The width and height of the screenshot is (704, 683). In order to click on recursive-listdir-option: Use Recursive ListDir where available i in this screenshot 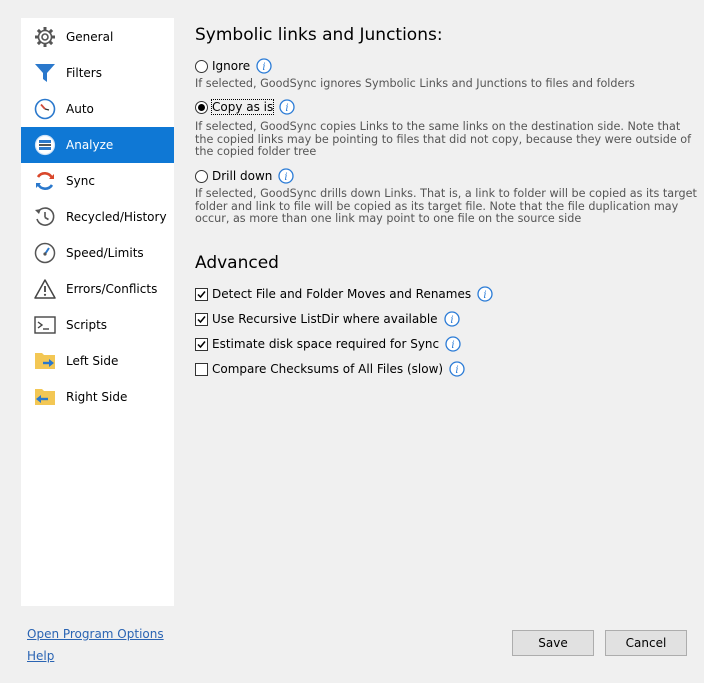, I will do `click(327, 319)`.